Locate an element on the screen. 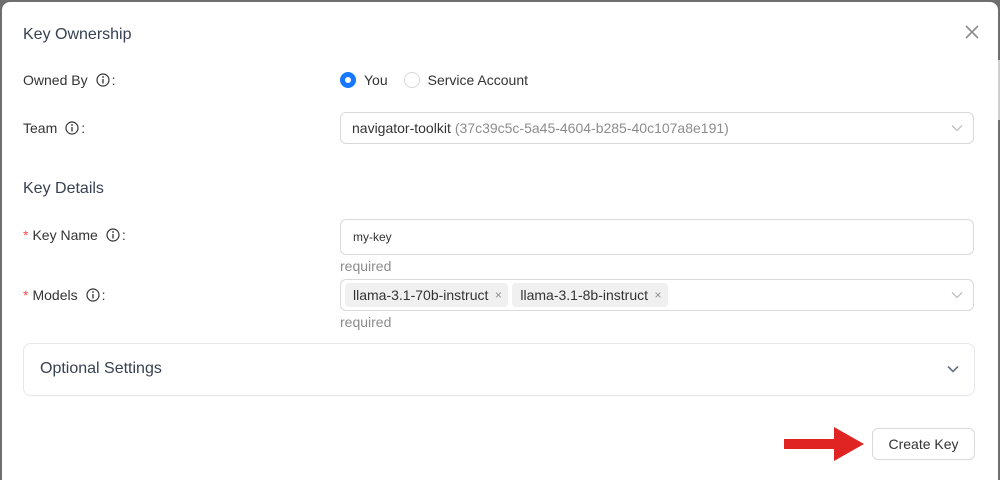 The height and width of the screenshot is (480, 1000). models-colon: : is located at coordinates (103, 295).